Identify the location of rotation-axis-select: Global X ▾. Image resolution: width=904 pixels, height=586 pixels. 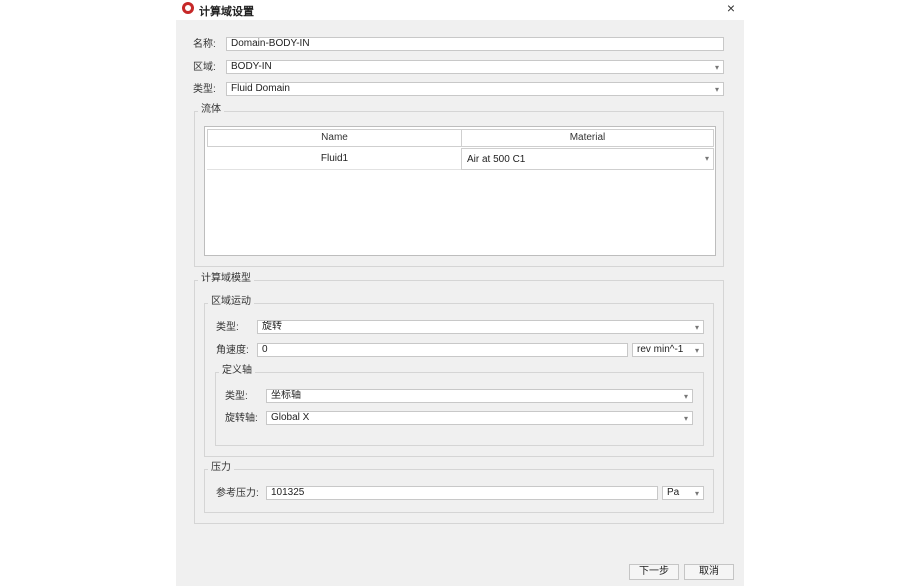
(479, 418).